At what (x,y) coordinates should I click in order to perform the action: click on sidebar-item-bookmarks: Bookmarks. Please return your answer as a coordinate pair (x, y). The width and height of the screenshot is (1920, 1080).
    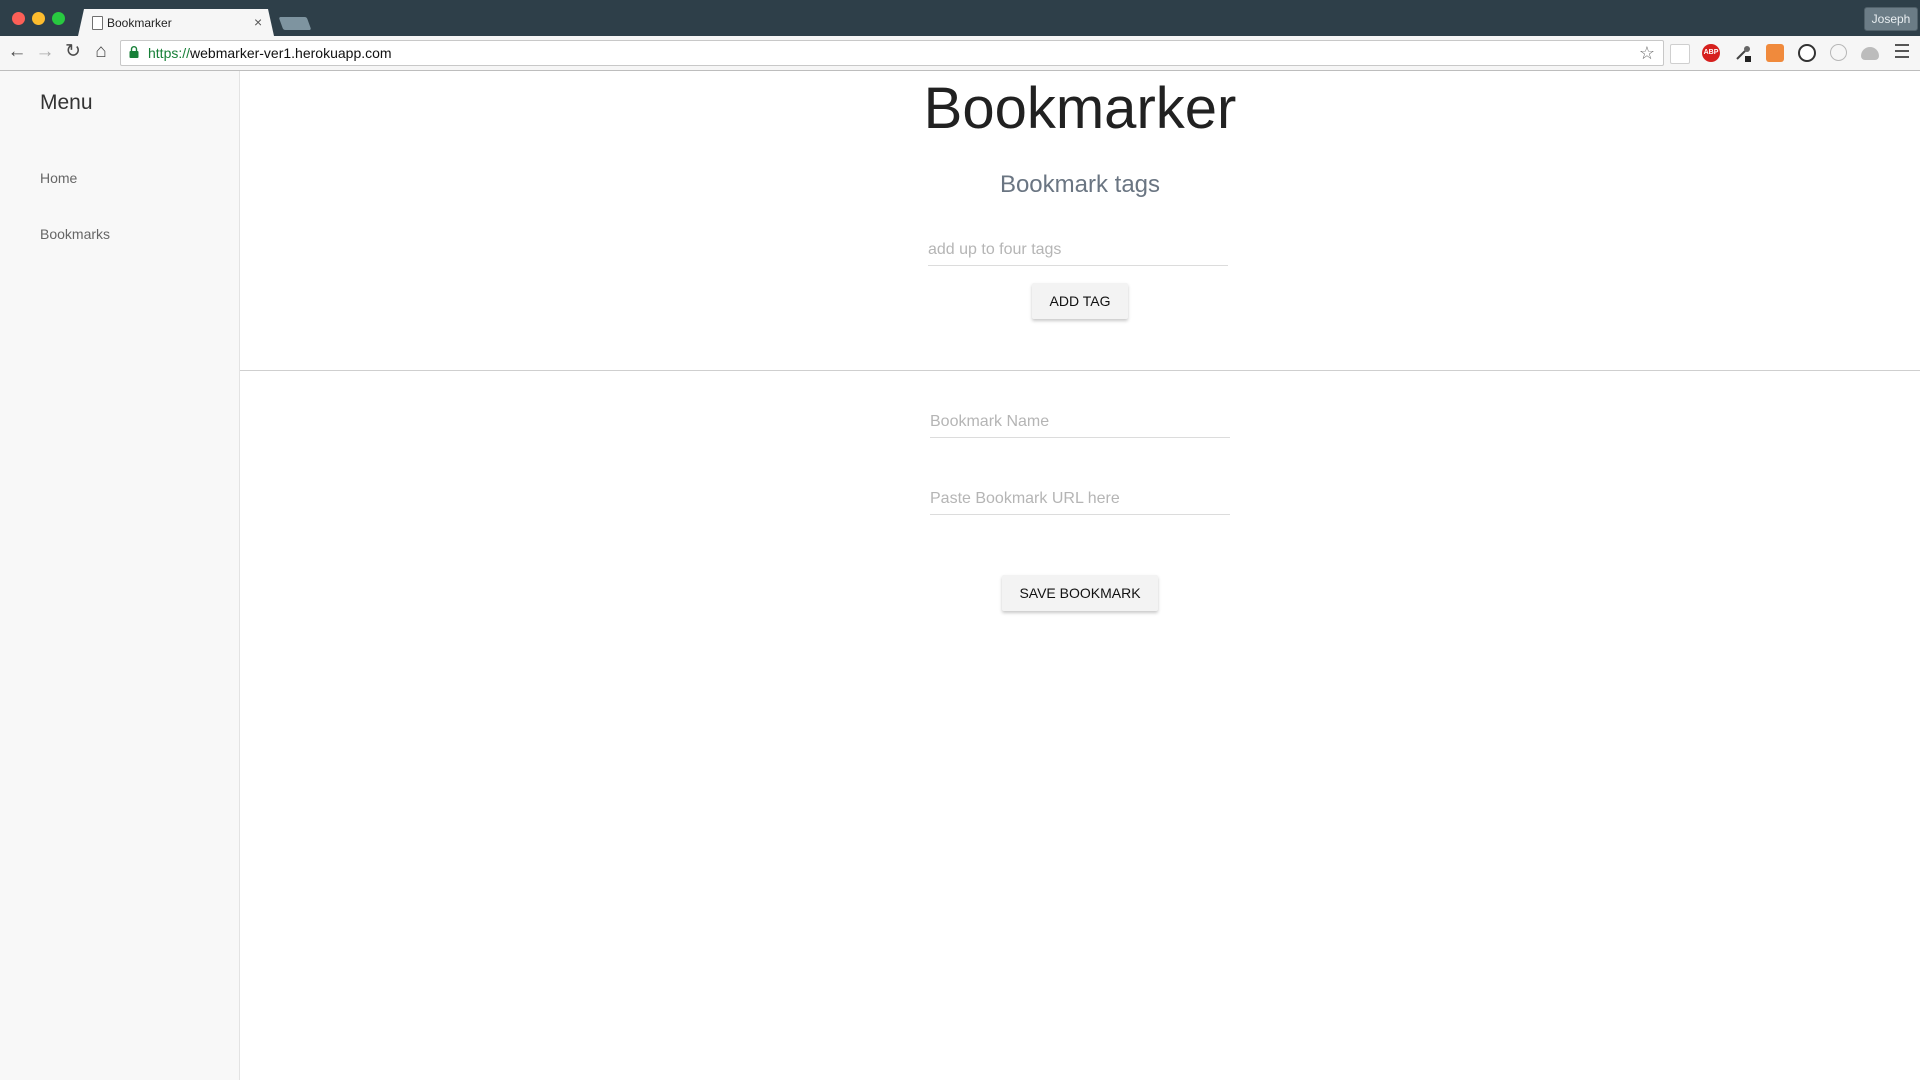
    Looking at the image, I should click on (75, 234).